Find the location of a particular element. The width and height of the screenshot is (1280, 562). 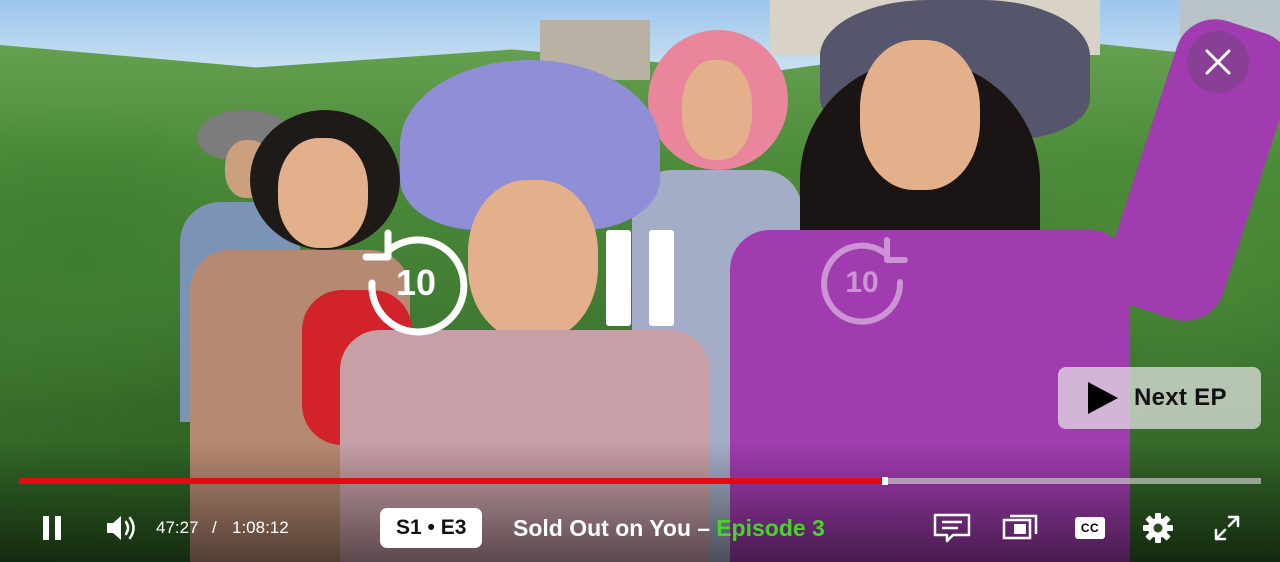

display-mode-icon is located at coordinates (1020, 527).